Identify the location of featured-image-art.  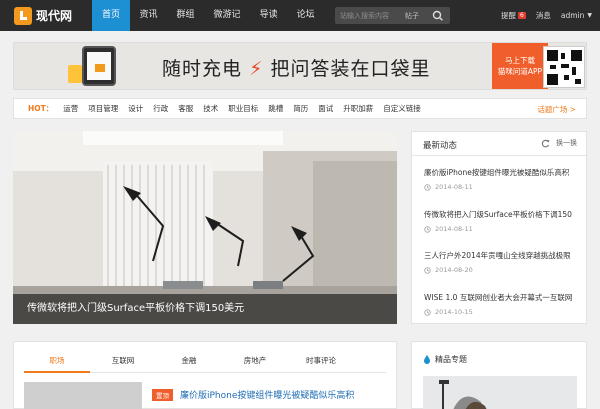
(500, 392).